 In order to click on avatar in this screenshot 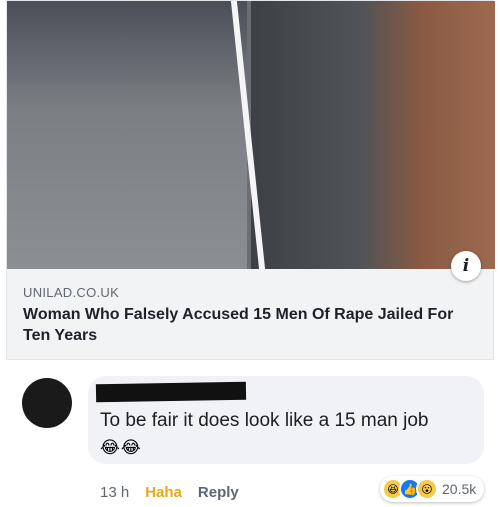, I will do `click(47, 403)`.